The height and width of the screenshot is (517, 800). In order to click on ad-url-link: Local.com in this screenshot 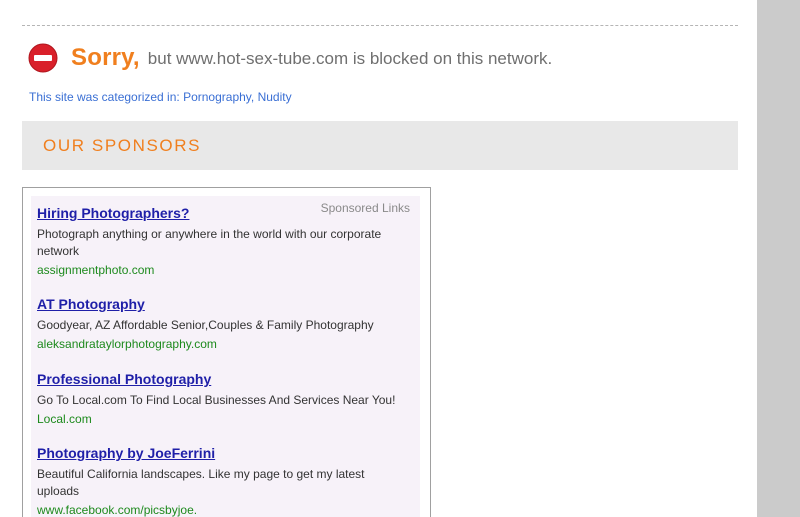, I will do `click(223, 419)`.